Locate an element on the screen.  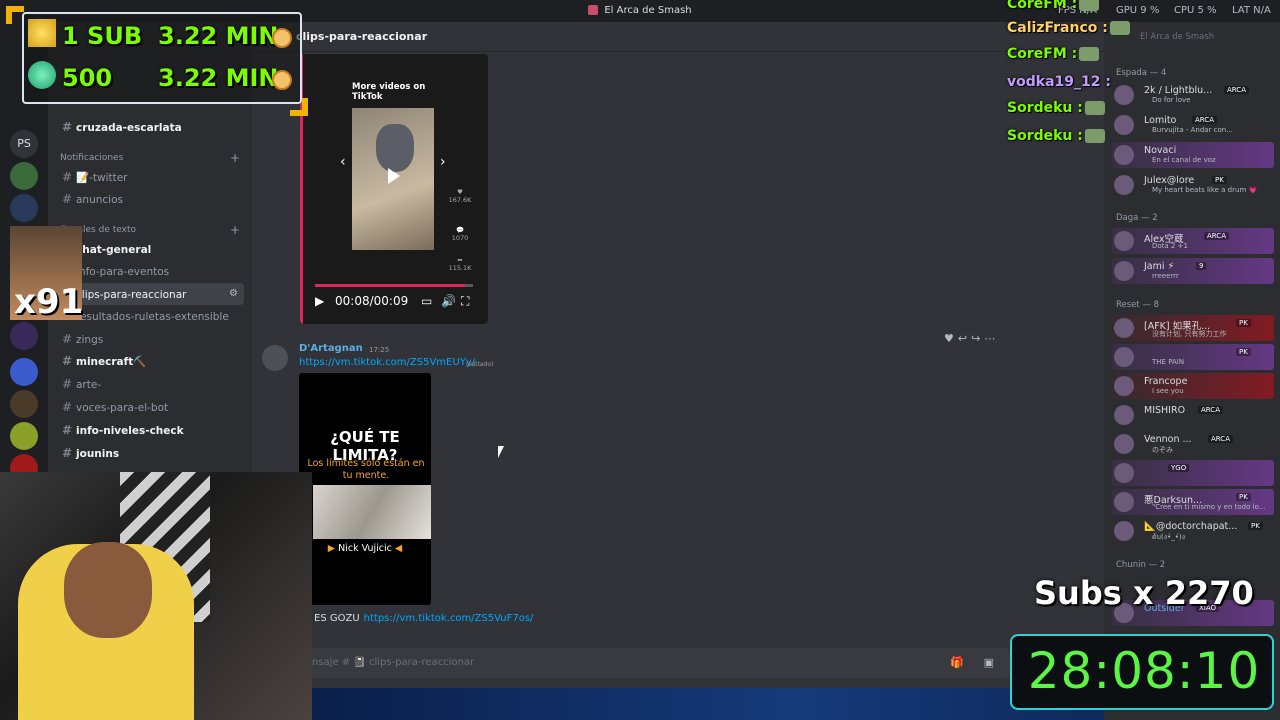
category-notificaciones: Notificaciones + is located at coordinates (150, 158).